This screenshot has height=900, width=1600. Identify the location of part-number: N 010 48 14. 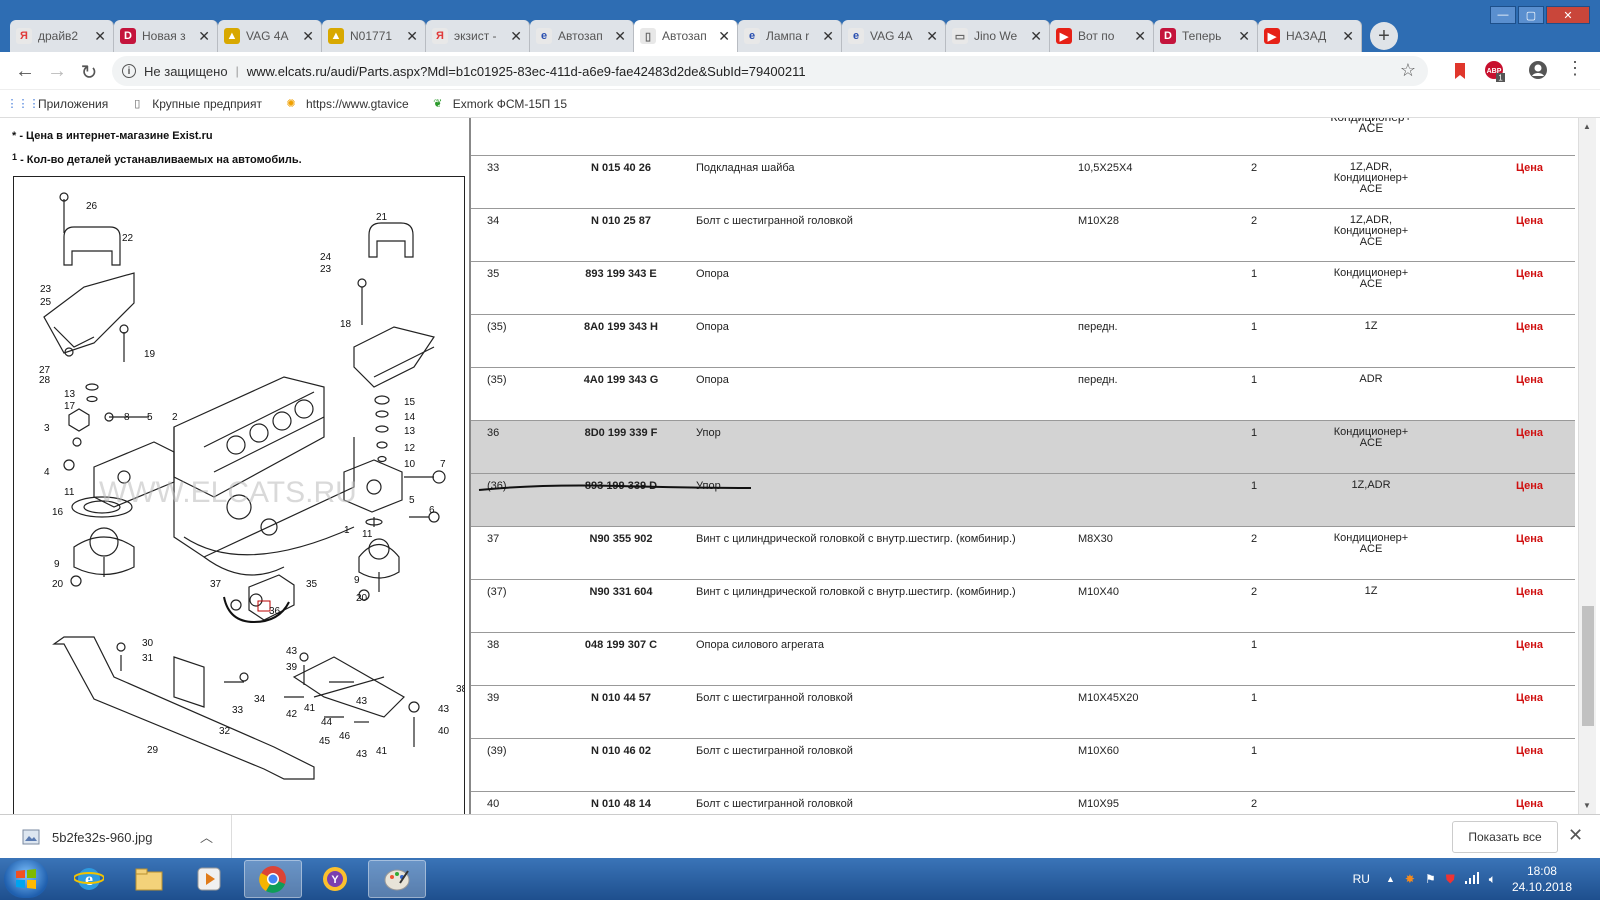
(621, 804).